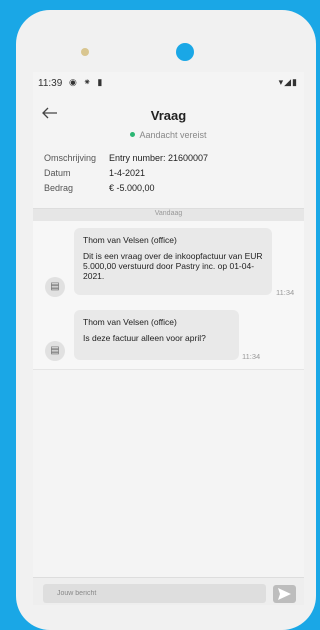 The image size is (320, 630). I want to click on status-time: 11:39, so click(50, 83).